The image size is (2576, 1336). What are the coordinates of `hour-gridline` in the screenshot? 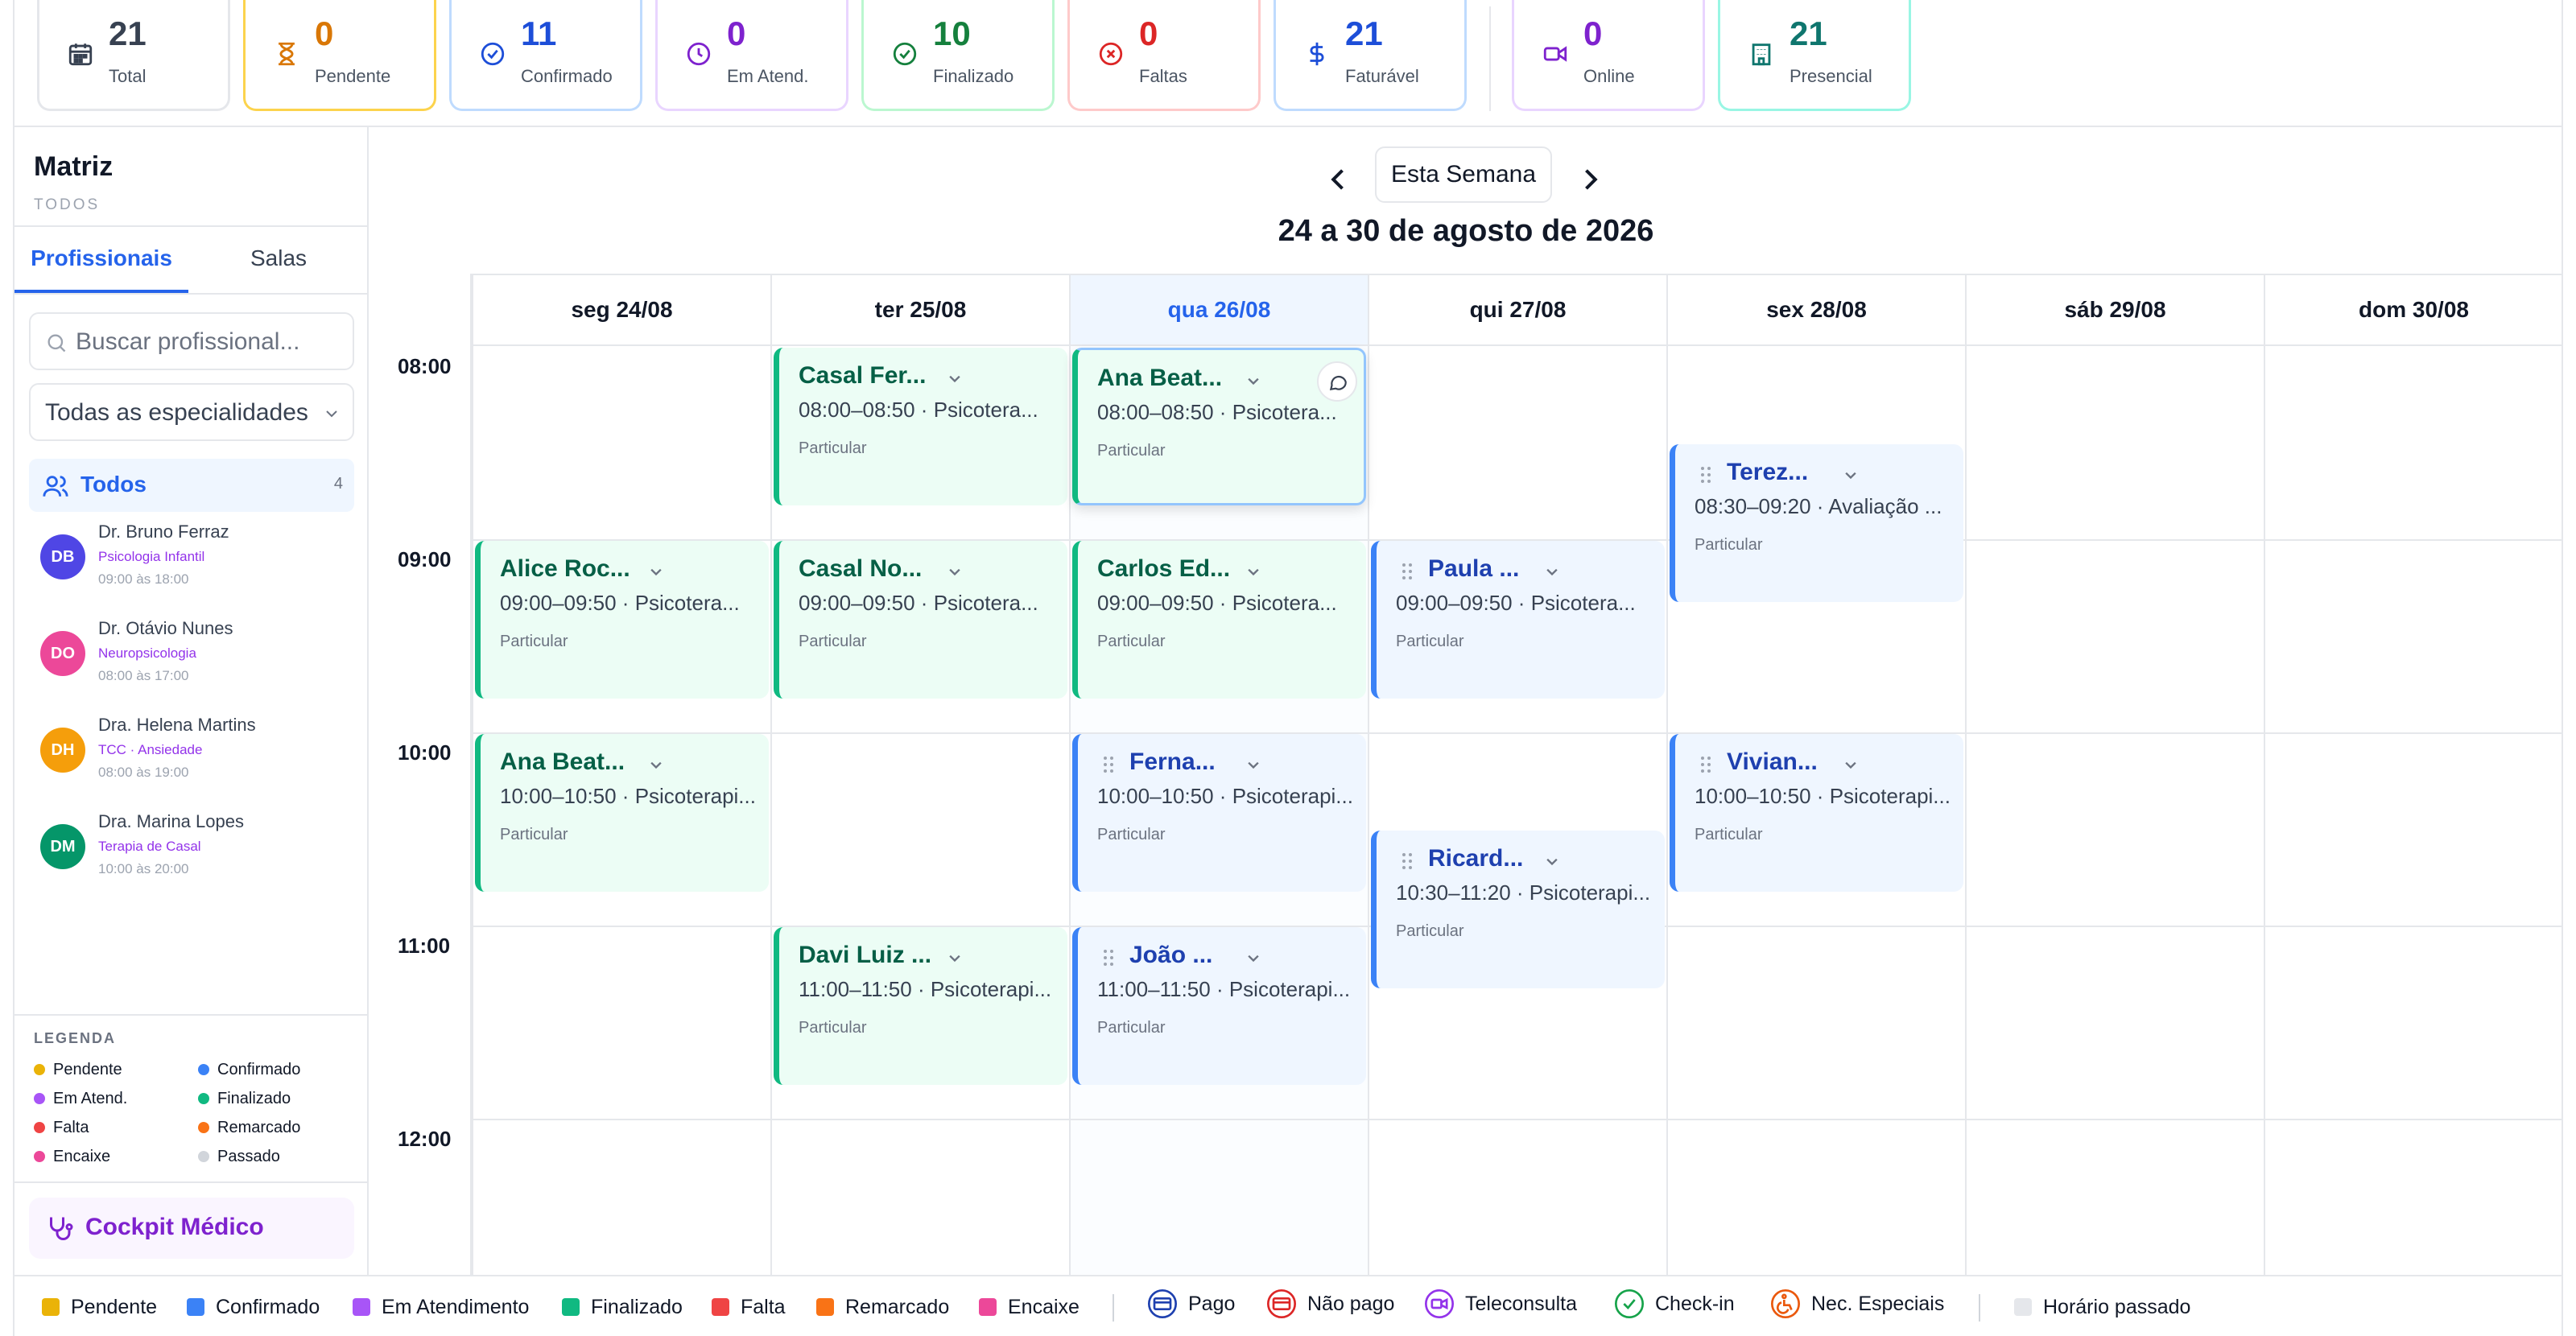 It's located at (1517, 733).